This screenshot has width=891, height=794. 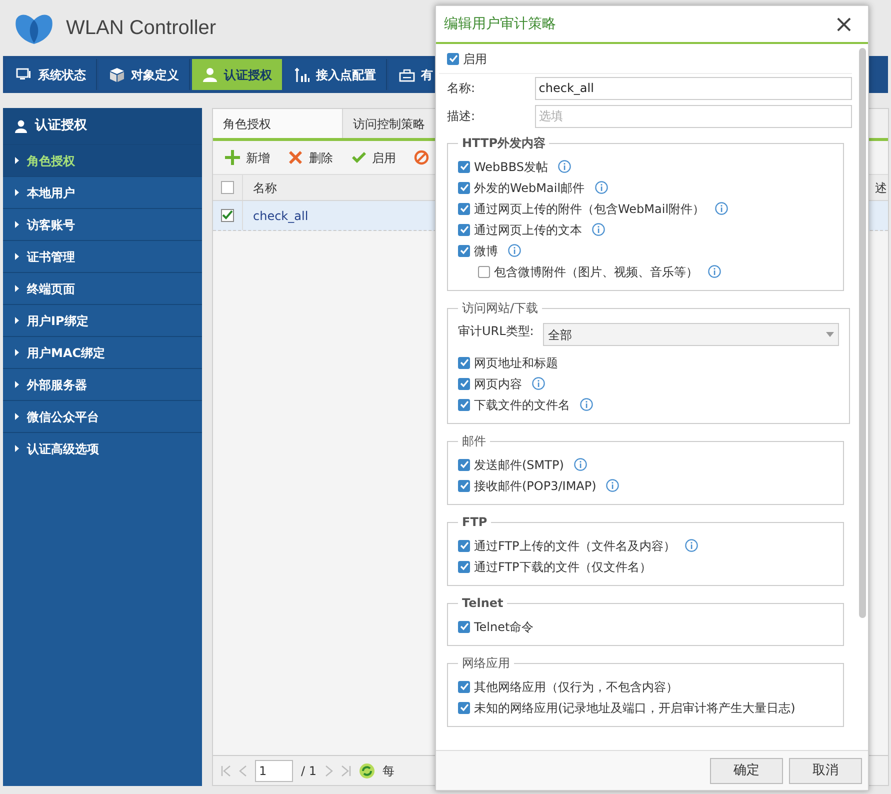 What do you see at coordinates (328, 770) in the screenshot?
I see `next-icon` at bounding box center [328, 770].